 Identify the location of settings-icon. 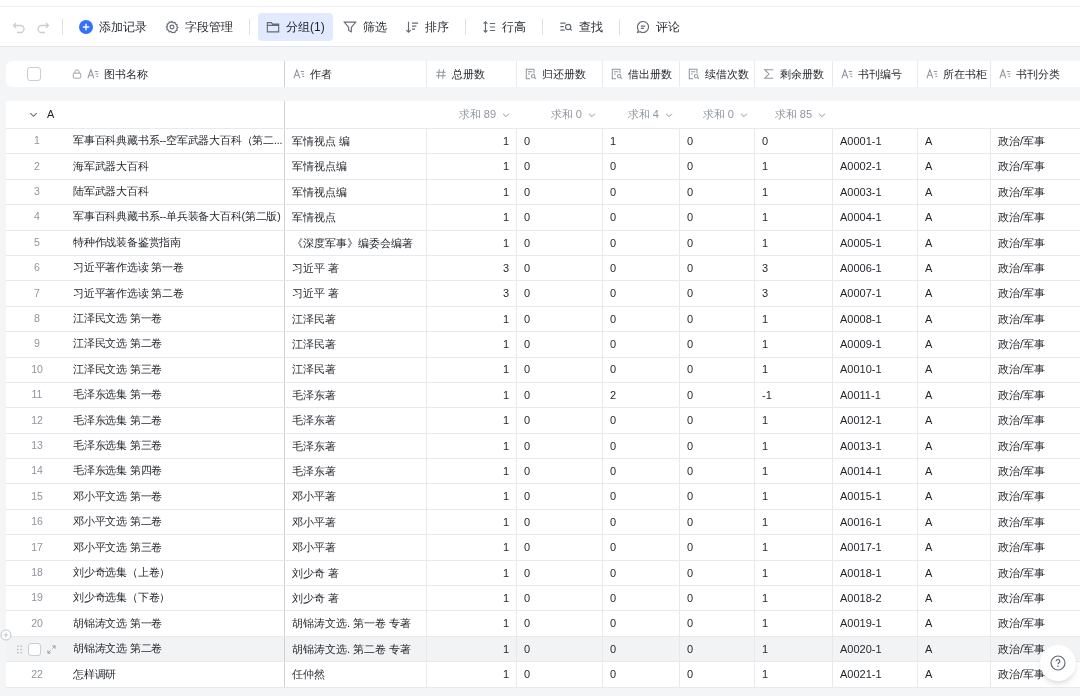
(172, 26).